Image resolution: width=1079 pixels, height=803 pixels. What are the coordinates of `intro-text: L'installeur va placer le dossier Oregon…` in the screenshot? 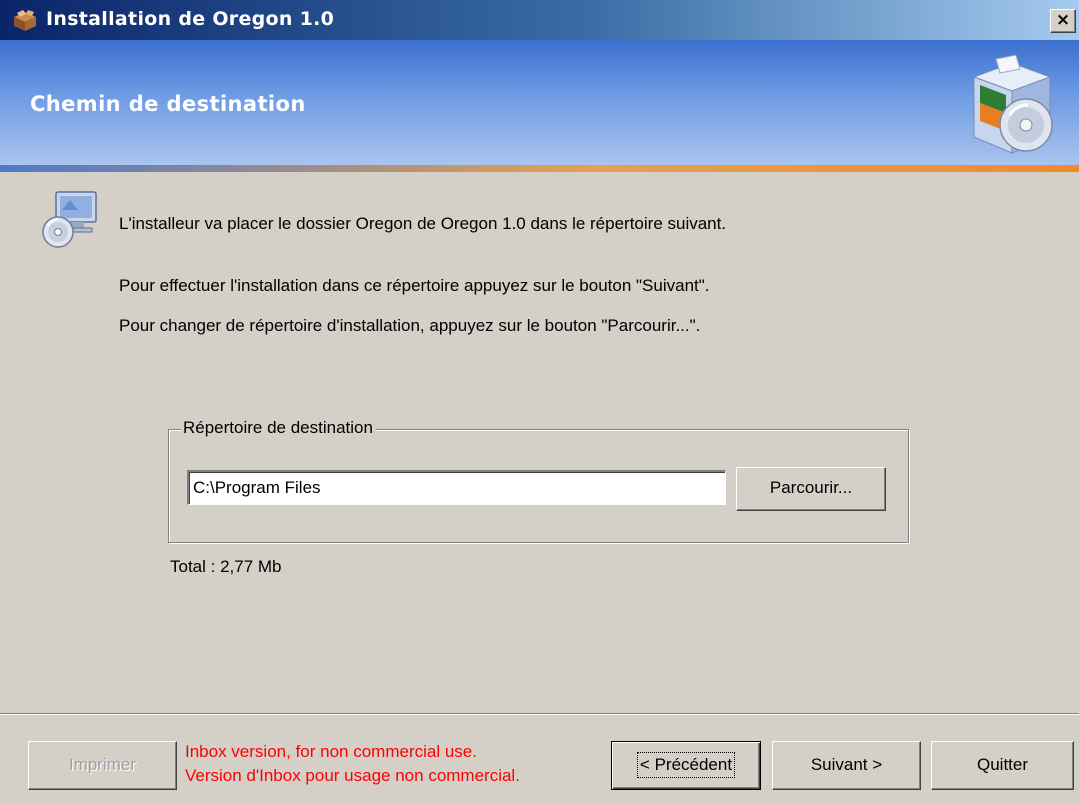 It's located at (423, 223).